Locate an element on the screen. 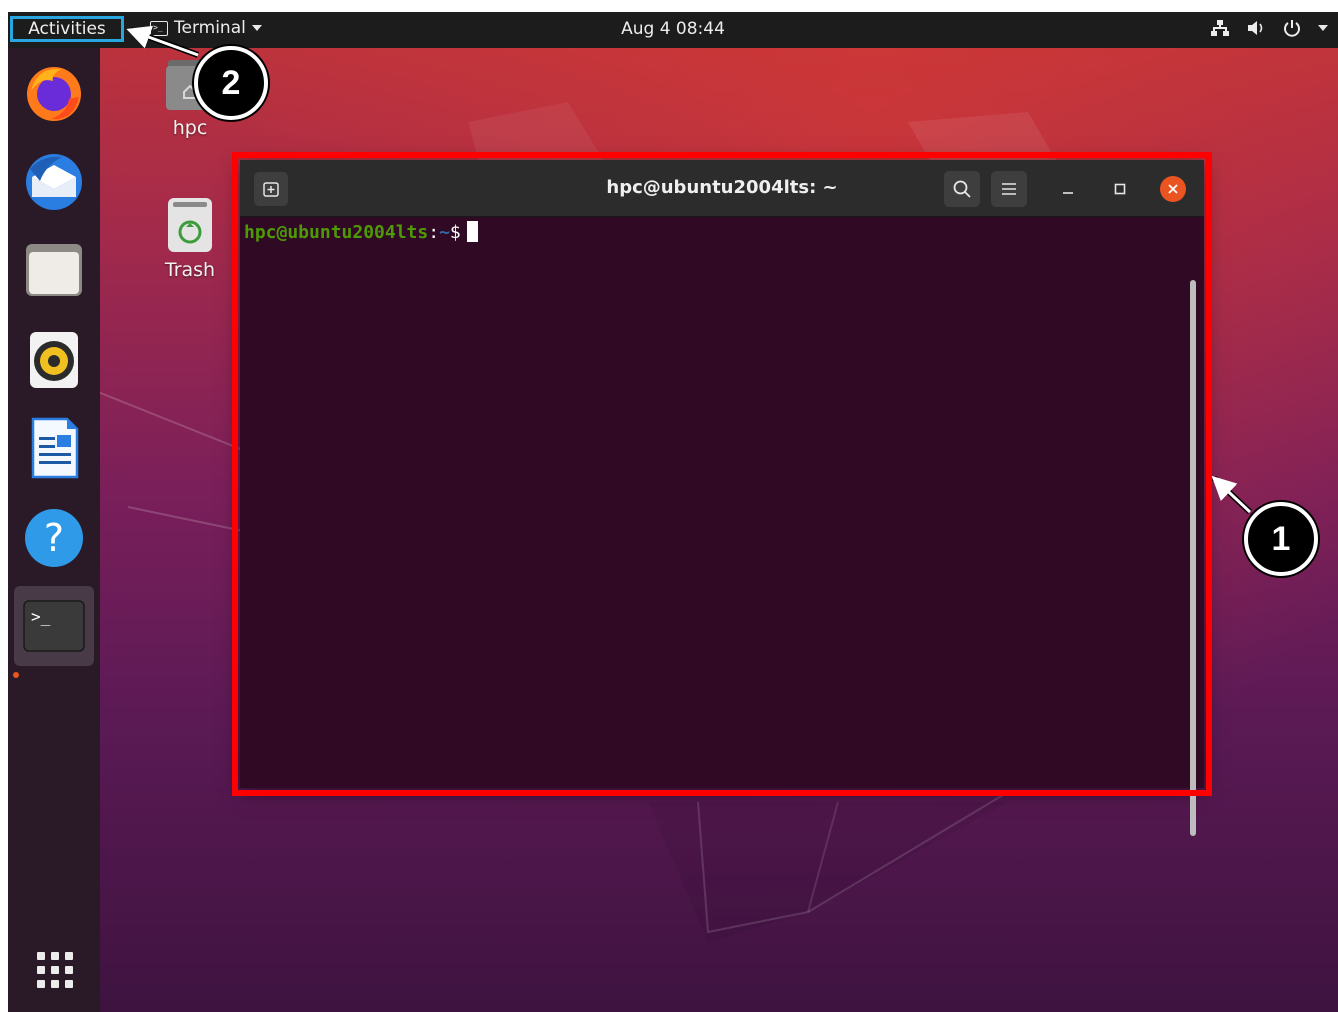 The width and height of the screenshot is (1338, 1012). app-menu-label: Terminal is located at coordinates (210, 28).